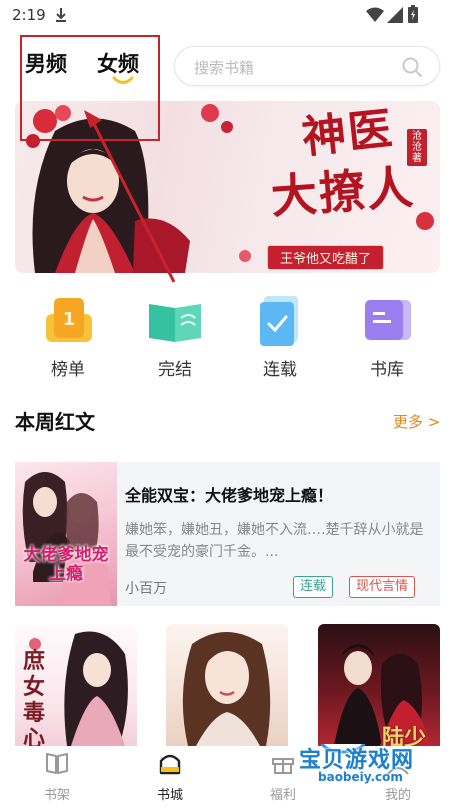 Image resolution: width=455 pixels, height=809 pixels. I want to click on category-serializing: 连载, so click(280, 336).